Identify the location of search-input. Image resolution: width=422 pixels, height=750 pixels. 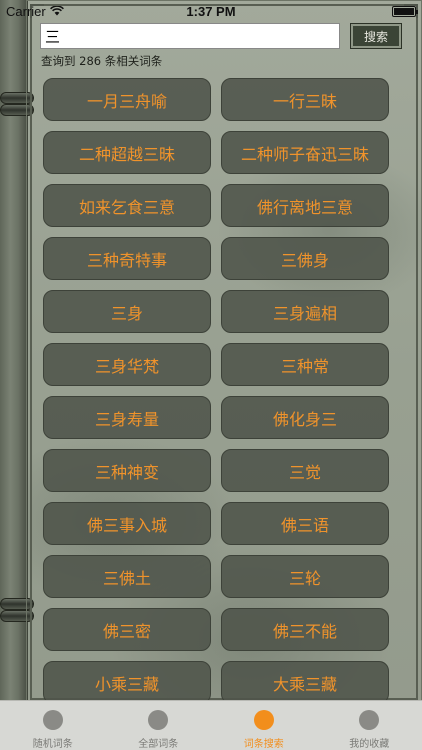
(190, 36).